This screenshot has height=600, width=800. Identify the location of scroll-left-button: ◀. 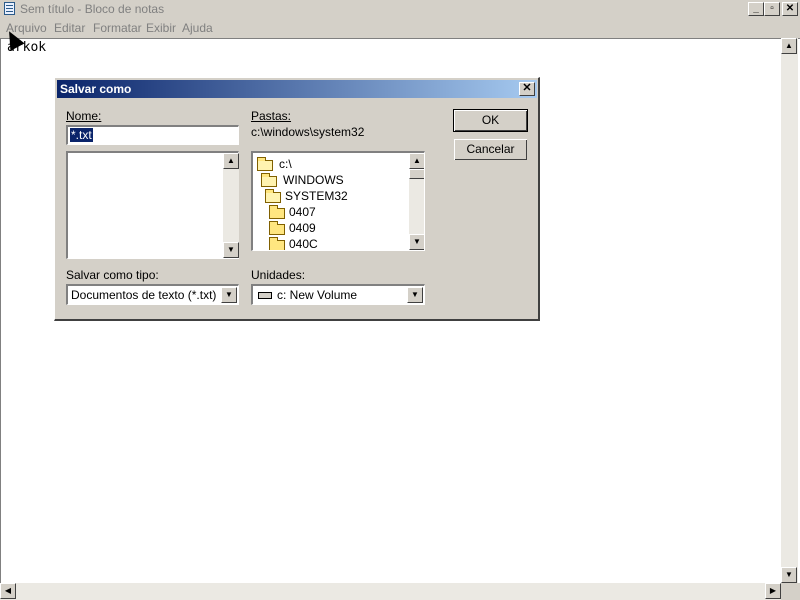
(8, 591).